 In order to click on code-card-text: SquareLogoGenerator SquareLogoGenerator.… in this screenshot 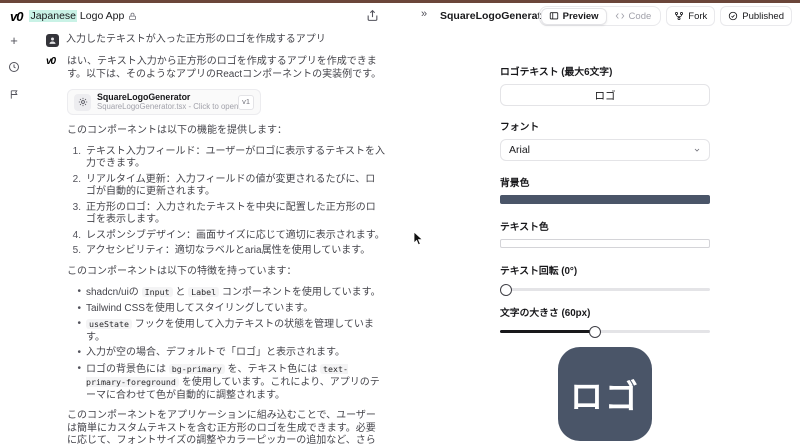, I will do `click(167, 101)`.